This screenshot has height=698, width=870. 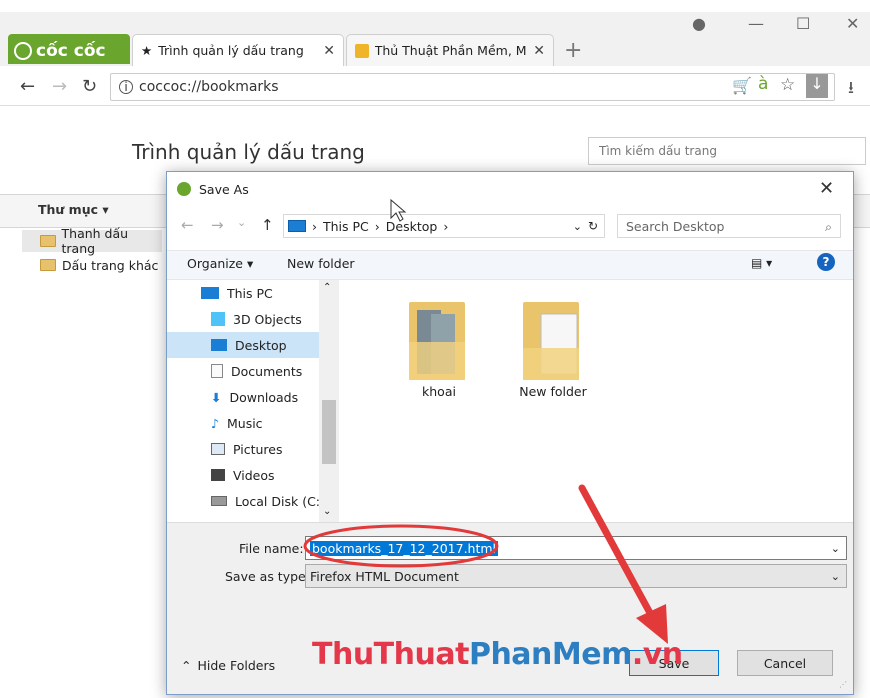 I want to click on bookmark-star-icon: ☆, so click(x=787, y=85).